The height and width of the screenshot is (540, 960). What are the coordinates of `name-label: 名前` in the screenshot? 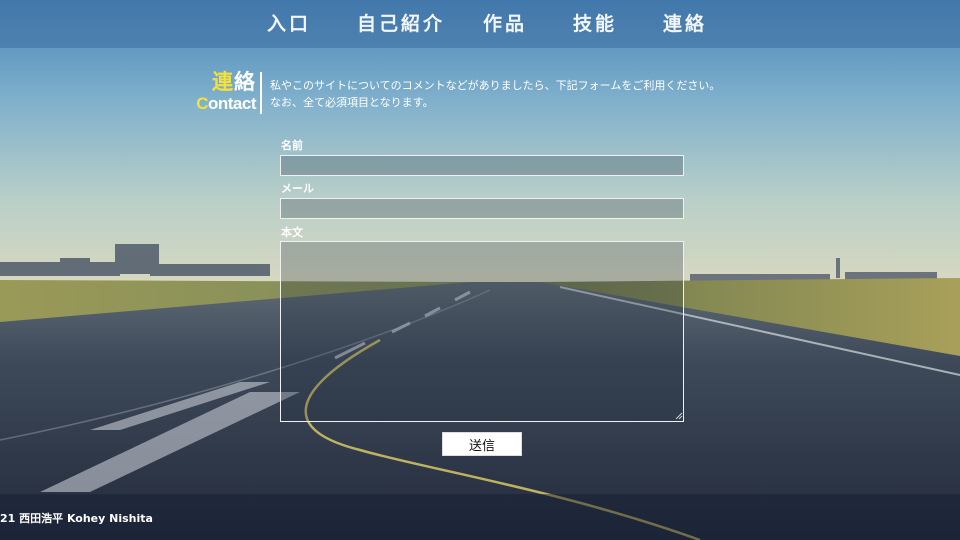 It's located at (292, 145).